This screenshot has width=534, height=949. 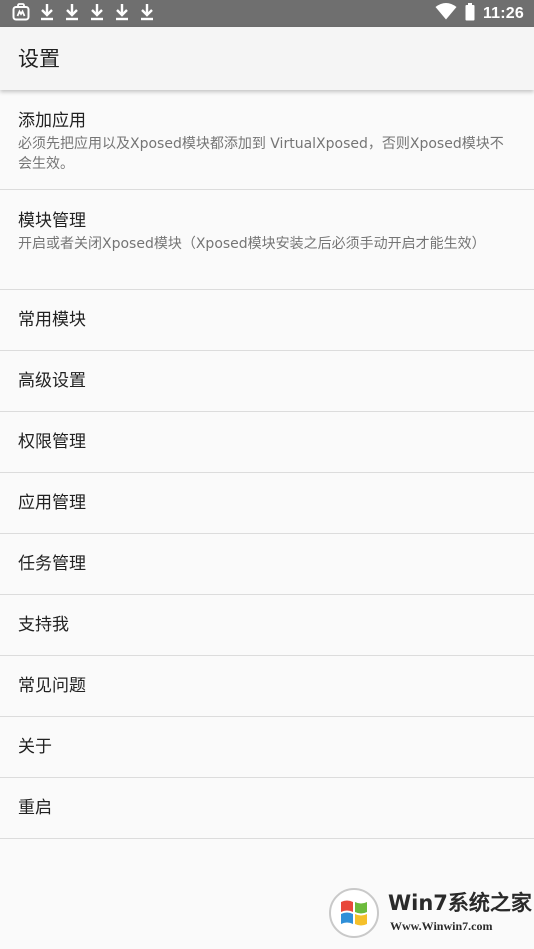 I want to click on watermark-brand: Win7系统之家, so click(x=460, y=903).